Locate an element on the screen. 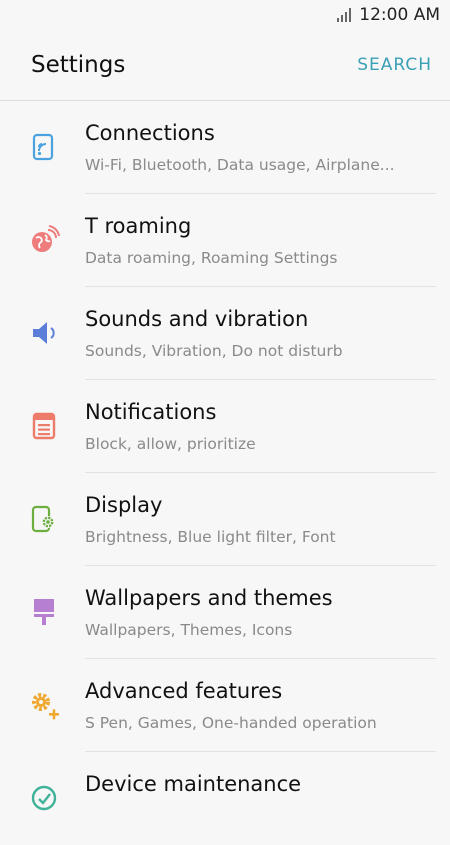  settings-item-subtitle: Wallpapers, Themes, Icons is located at coordinates (189, 630).